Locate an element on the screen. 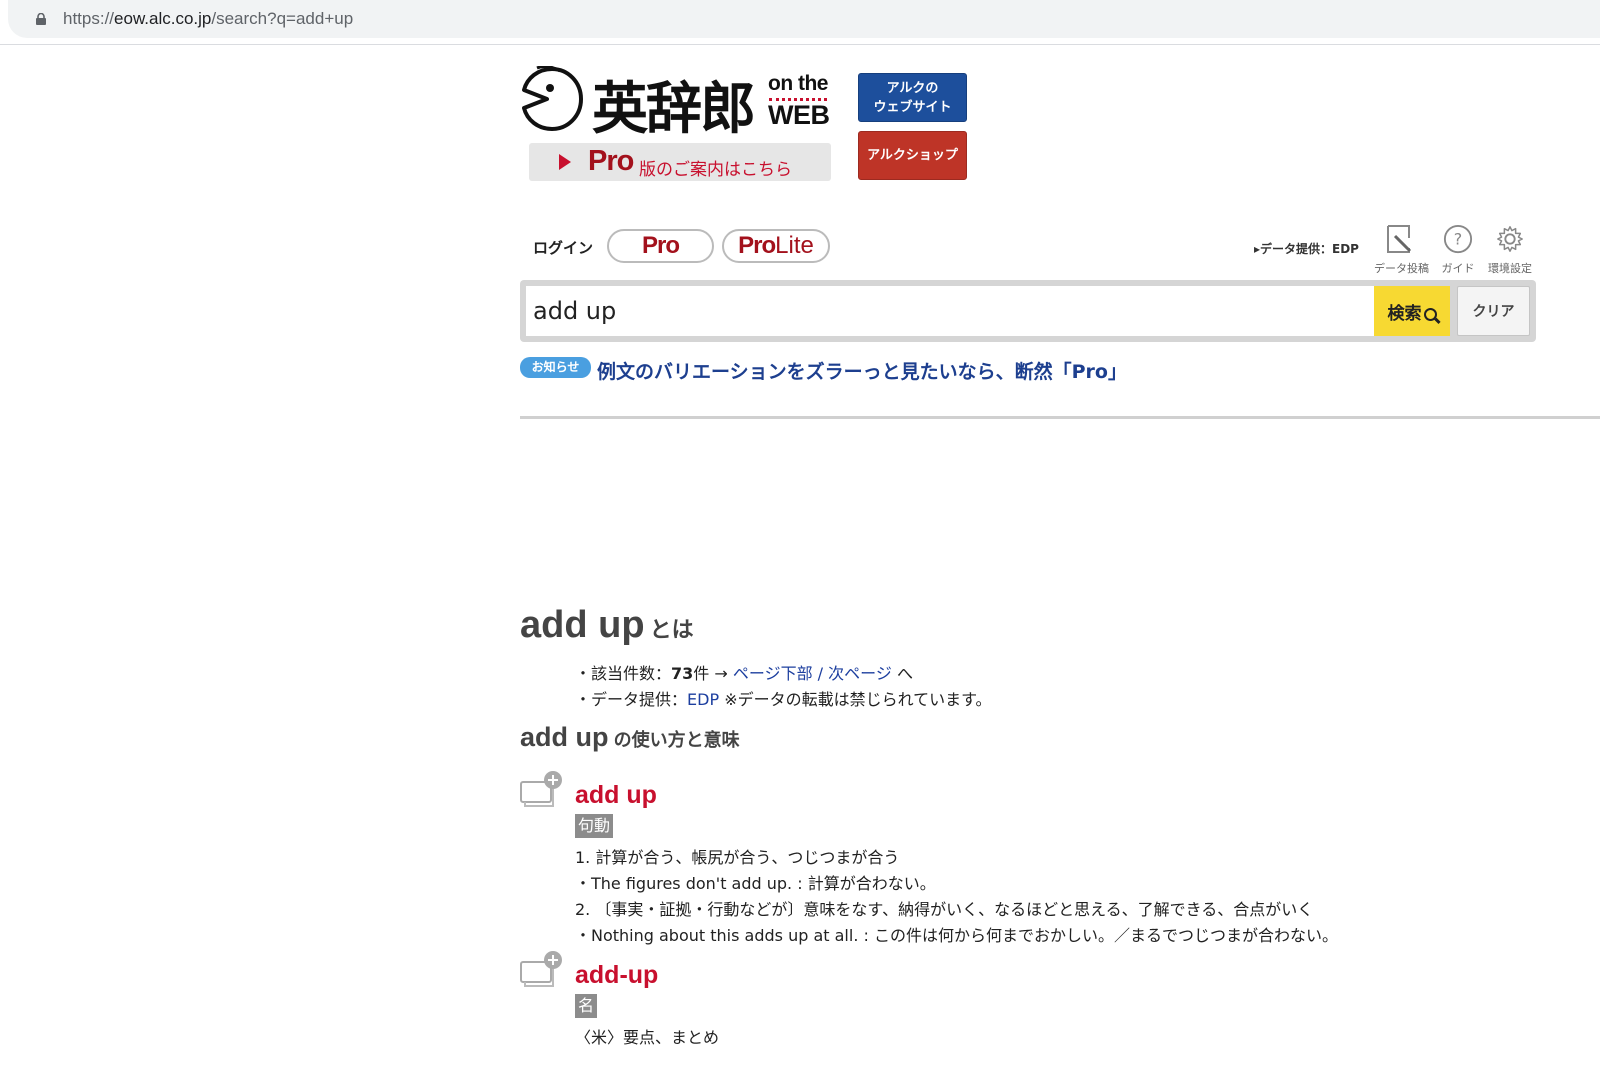 The width and height of the screenshot is (1600, 1069). pro-guide-banner: Pro 版のご案内はこちら is located at coordinates (680, 162).